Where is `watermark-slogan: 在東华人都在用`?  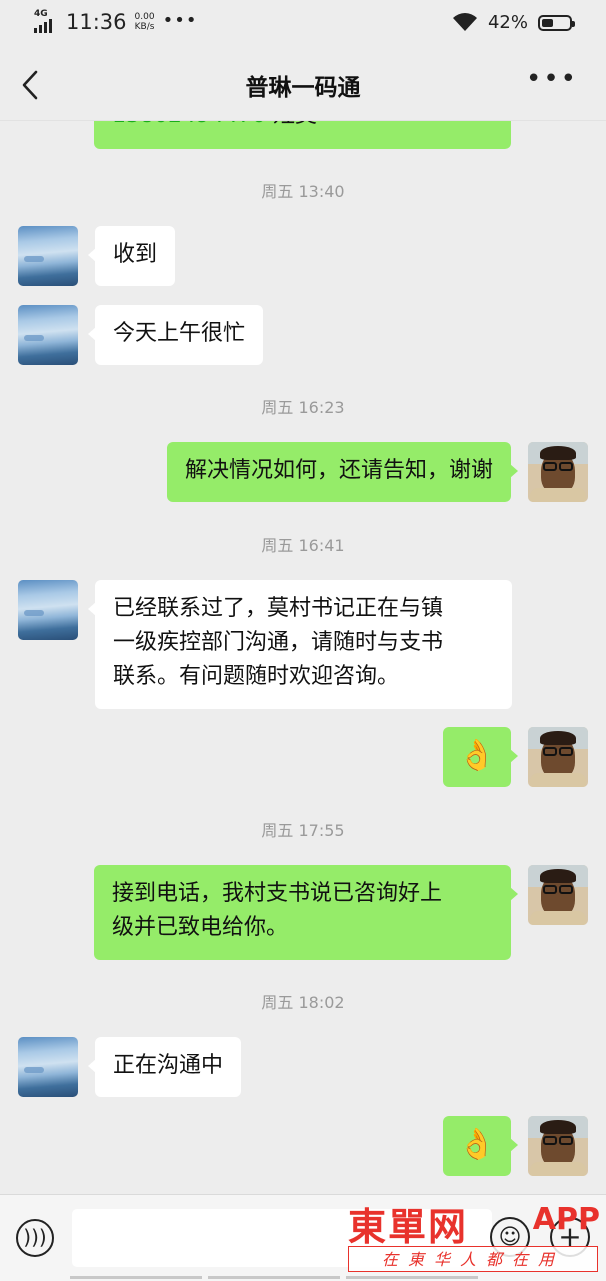 watermark-slogan: 在東华人都在用 is located at coordinates (473, 1259).